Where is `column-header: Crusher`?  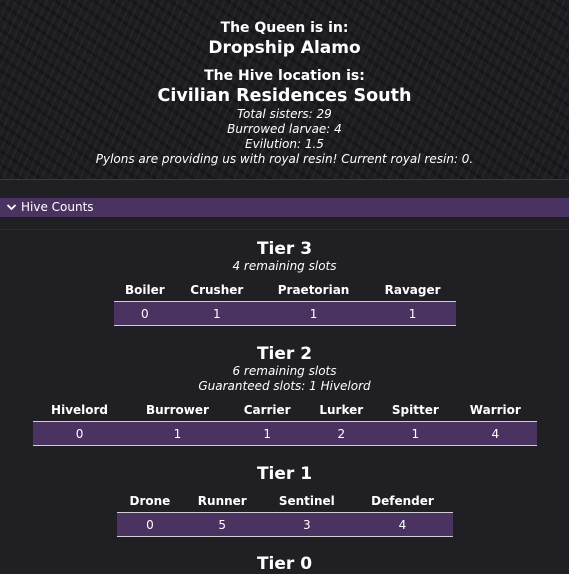 column-header: Crusher is located at coordinates (217, 290).